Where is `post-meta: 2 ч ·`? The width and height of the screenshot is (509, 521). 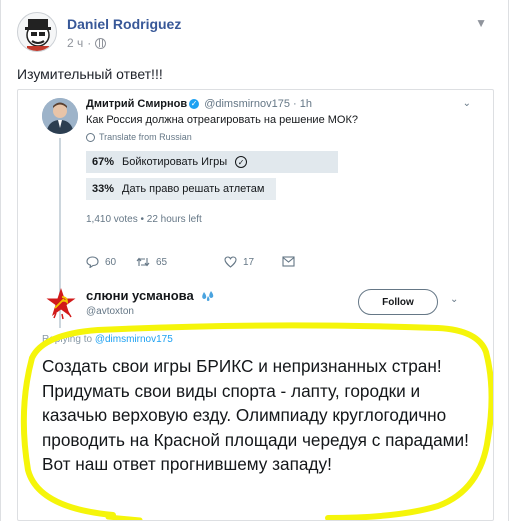 post-meta: 2 ч · is located at coordinates (87, 43).